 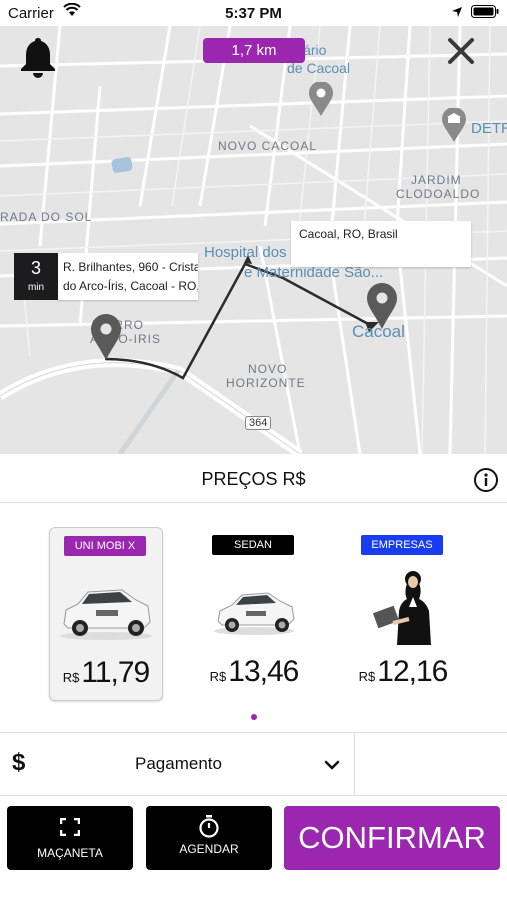 I want to click on ride-badge: UNI MOBI X, so click(x=105, y=546).